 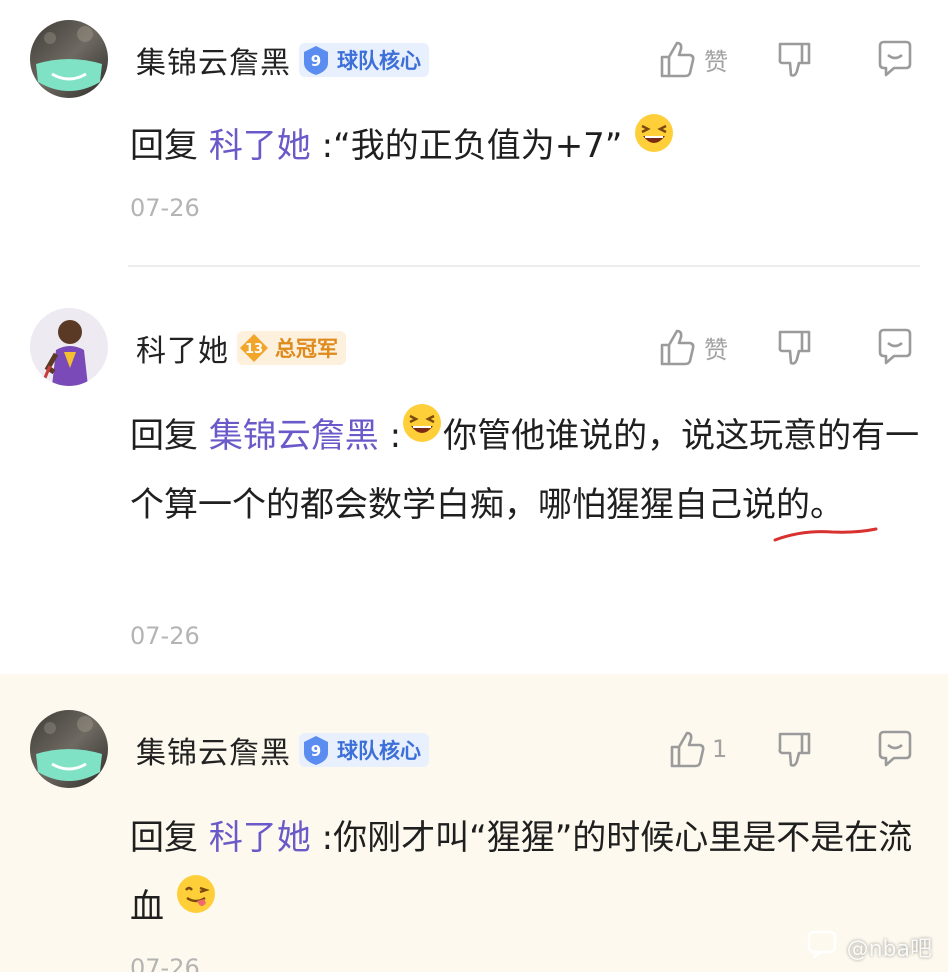 I want to click on watermark: @nba吧, so click(x=869, y=947).